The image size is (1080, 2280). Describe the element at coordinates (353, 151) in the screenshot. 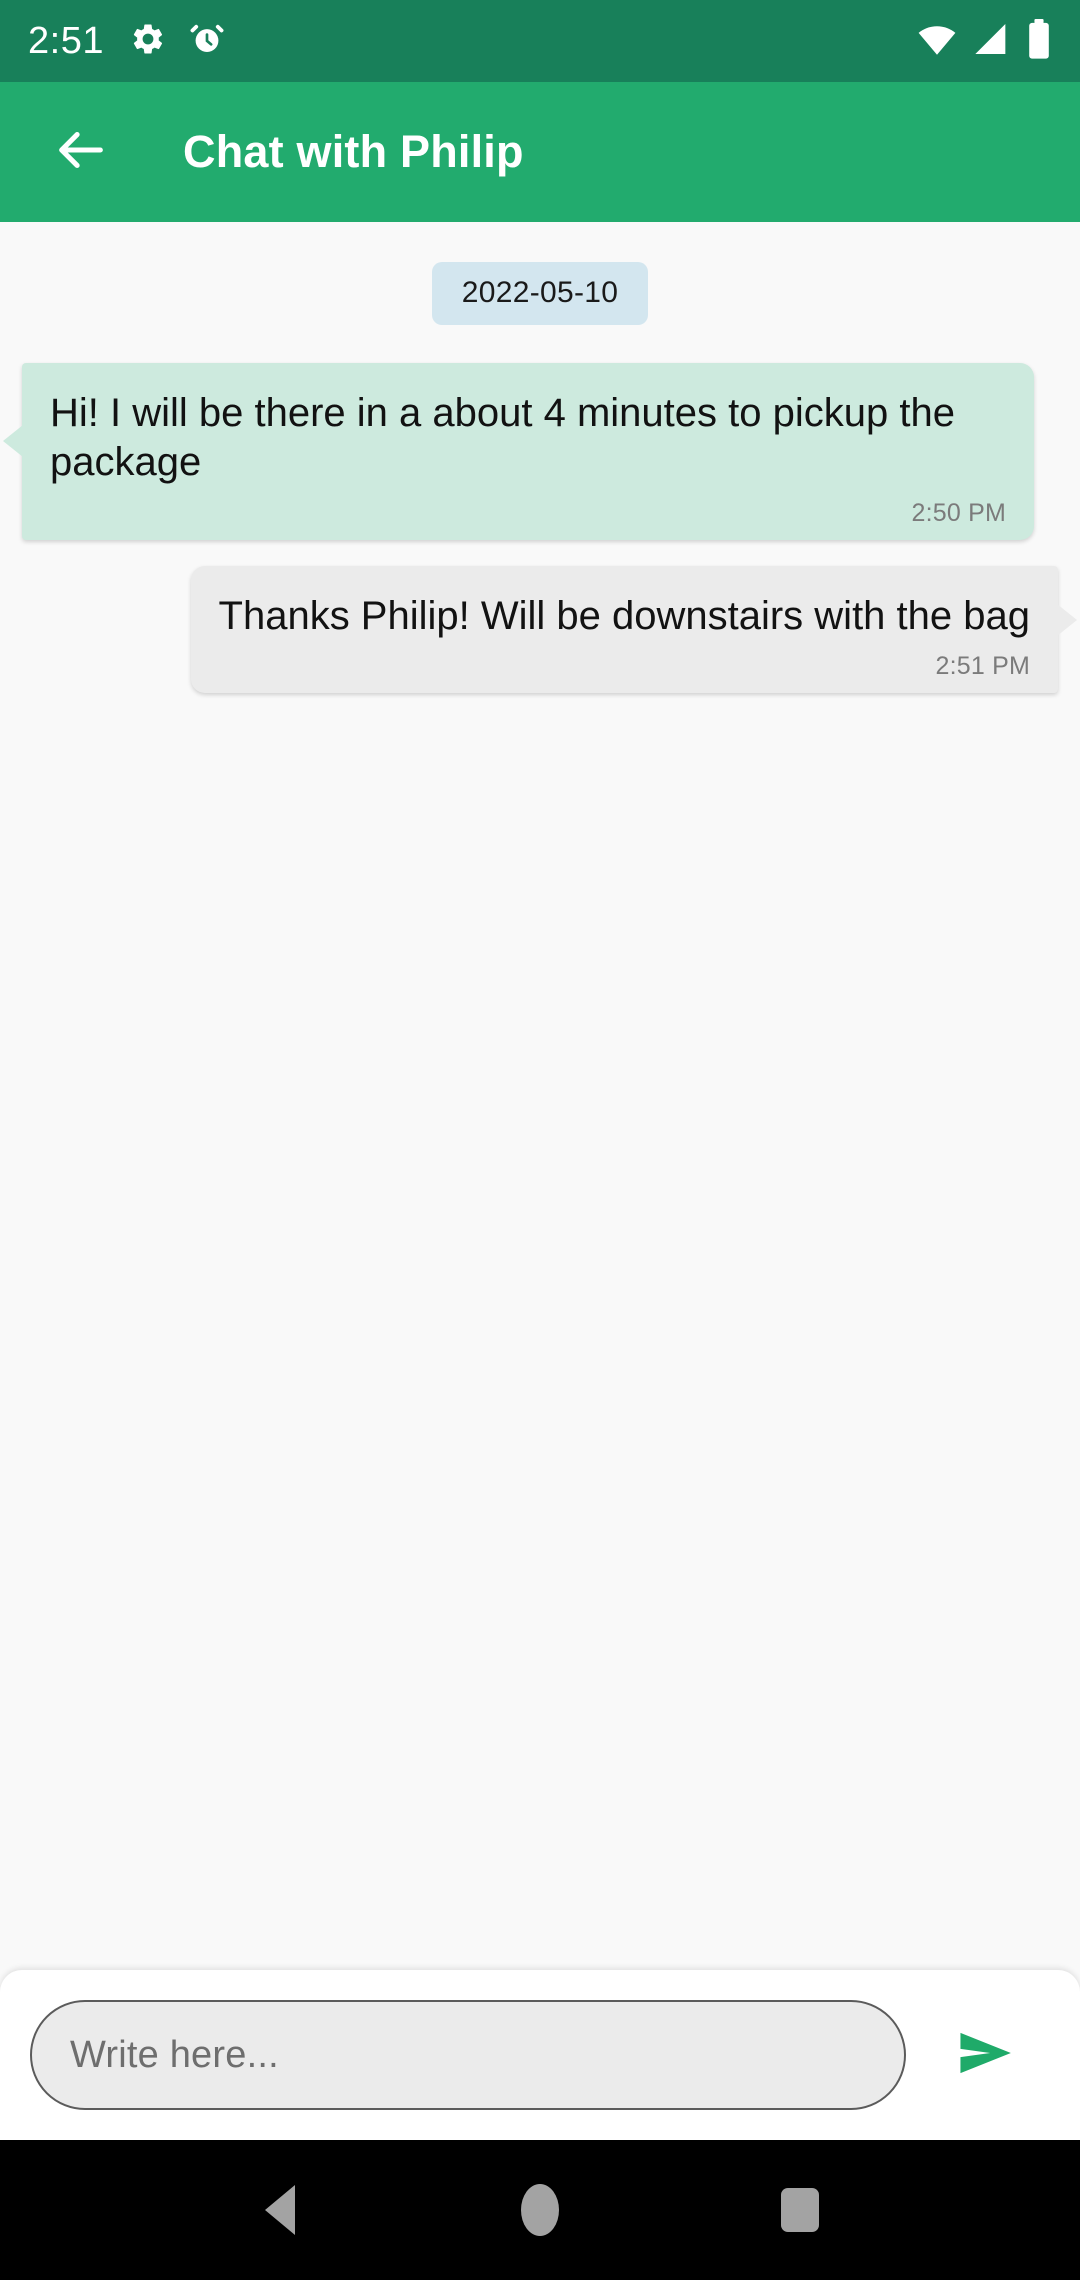

I see `page-title: Chat with Philip` at that location.